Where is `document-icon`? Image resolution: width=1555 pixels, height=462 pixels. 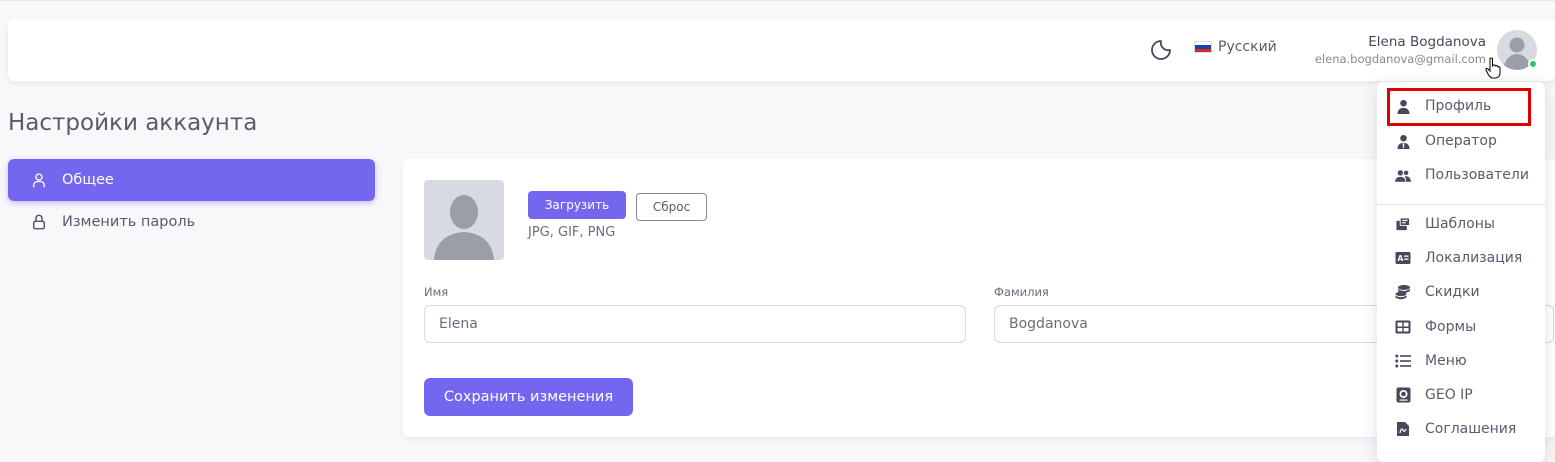
document-icon is located at coordinates (1403, 429).